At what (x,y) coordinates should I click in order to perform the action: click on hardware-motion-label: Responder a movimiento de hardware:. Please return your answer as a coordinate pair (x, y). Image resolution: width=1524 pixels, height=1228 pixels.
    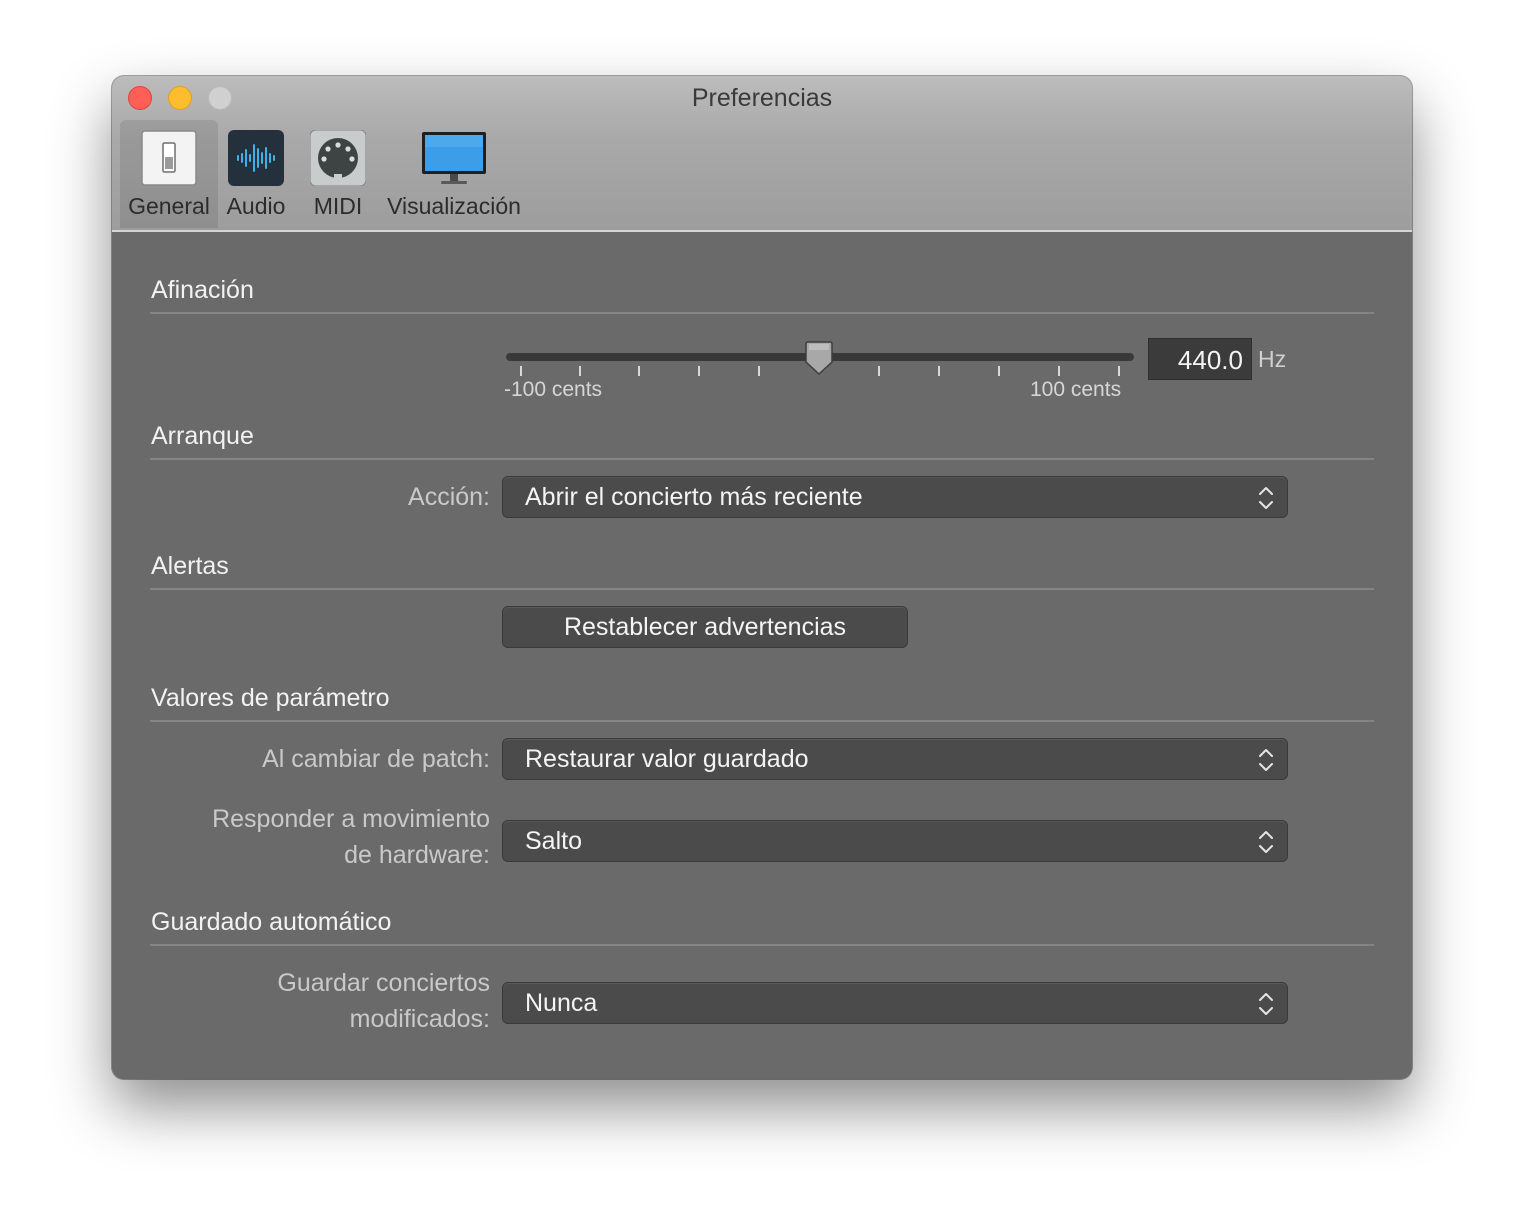
    Looking at the image, I should click on (351, 837).